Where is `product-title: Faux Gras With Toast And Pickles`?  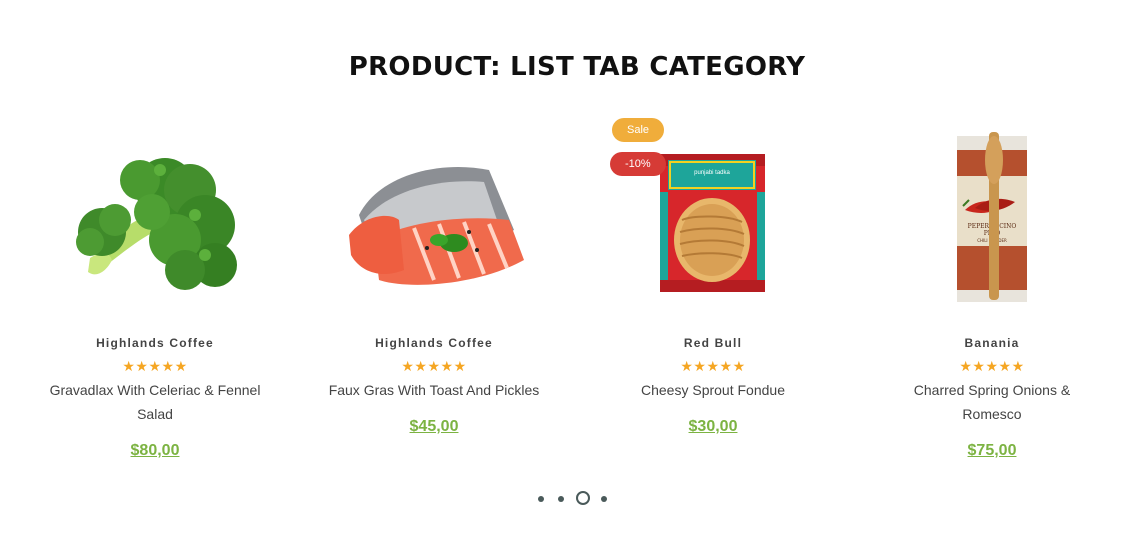 product-title: Faux Gras With Toast And Pickles is located at coordinates (434, 390).